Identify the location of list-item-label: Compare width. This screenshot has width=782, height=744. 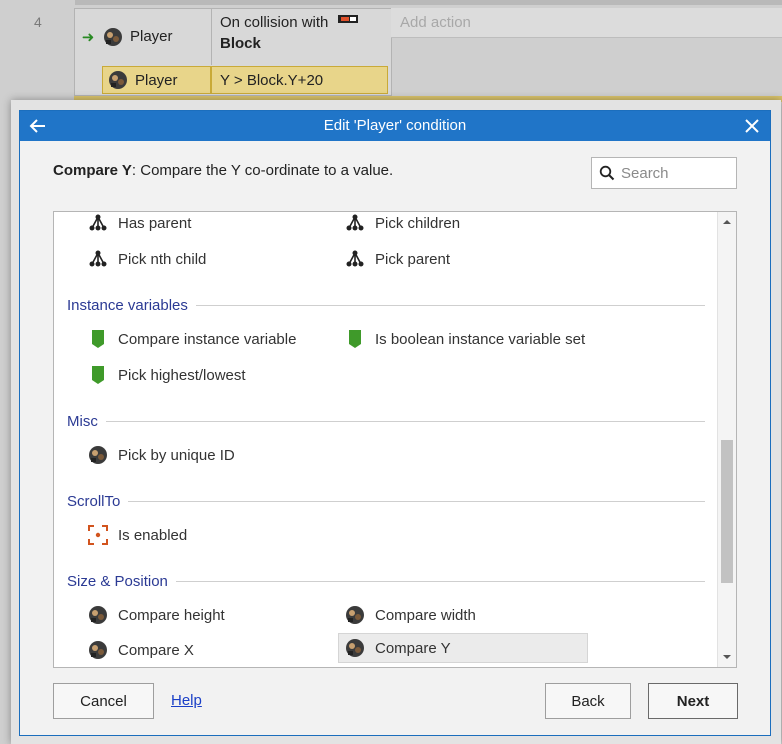
(425, 615).